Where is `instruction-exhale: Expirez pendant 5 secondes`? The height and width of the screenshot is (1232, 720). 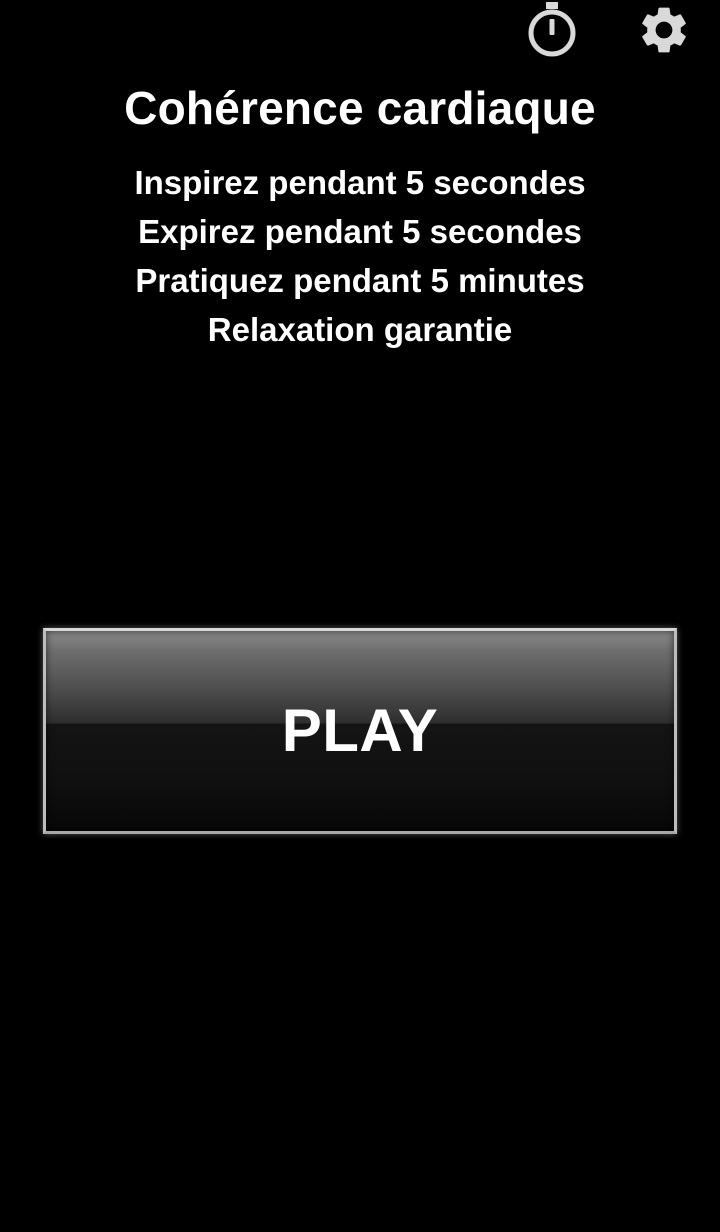 instruction-exhale: Expirez pendant 5 secondes is located at coordinates (360, 231).